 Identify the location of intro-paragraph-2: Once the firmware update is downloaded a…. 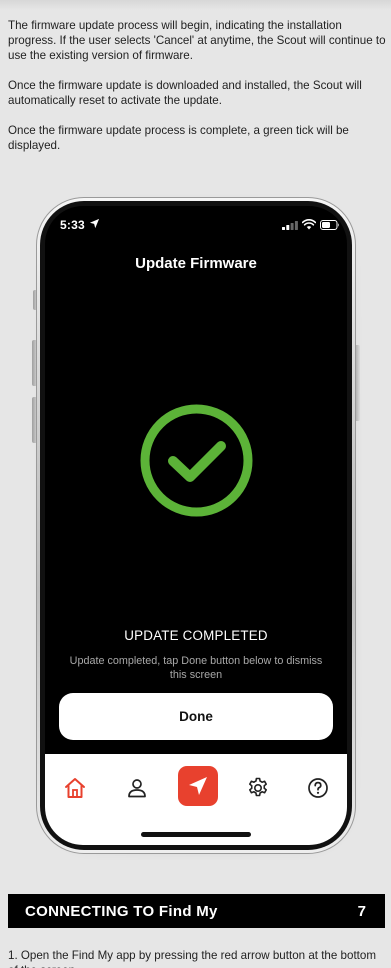
(185, 93).